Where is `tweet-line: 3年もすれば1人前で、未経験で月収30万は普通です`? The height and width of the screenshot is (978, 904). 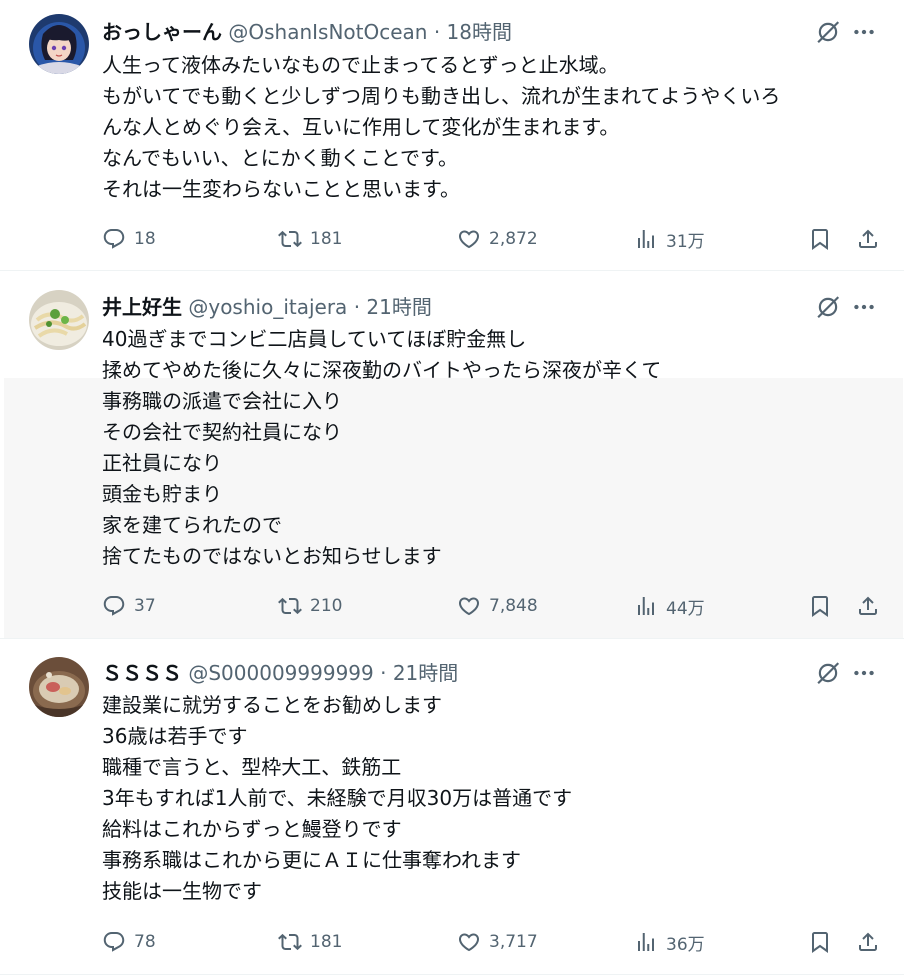 tweet-line: 3年もすれば1人前で、未経験で月収30万は普通です is located at coordinates (337, 798).